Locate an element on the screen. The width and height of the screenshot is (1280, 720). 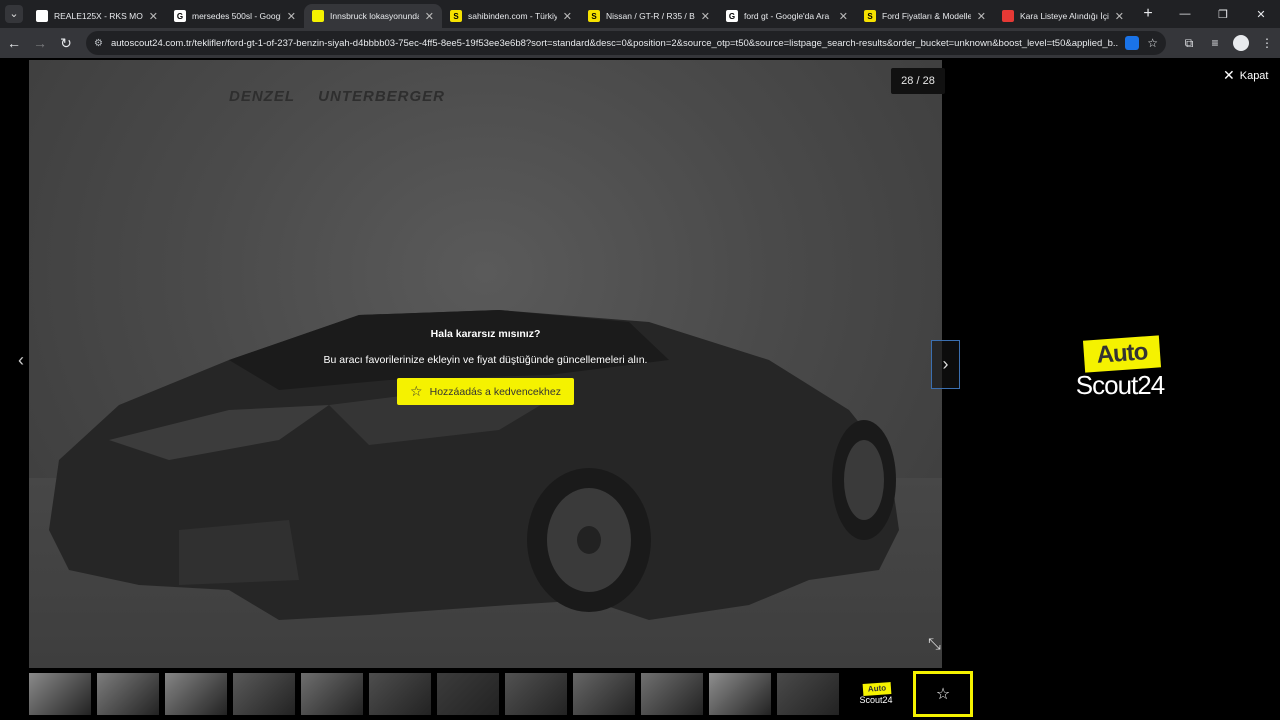
favorite-thumbnail: ☆ is located at coordinates (943, 694).